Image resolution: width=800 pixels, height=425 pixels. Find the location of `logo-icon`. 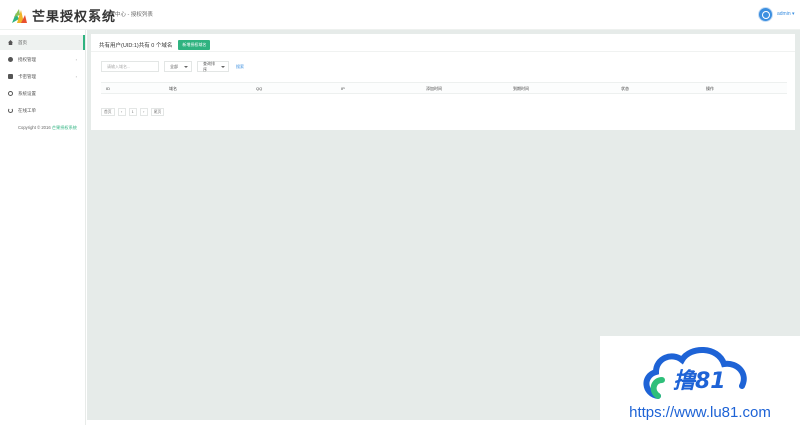

logo-icon is located at coordinates (19, 15).